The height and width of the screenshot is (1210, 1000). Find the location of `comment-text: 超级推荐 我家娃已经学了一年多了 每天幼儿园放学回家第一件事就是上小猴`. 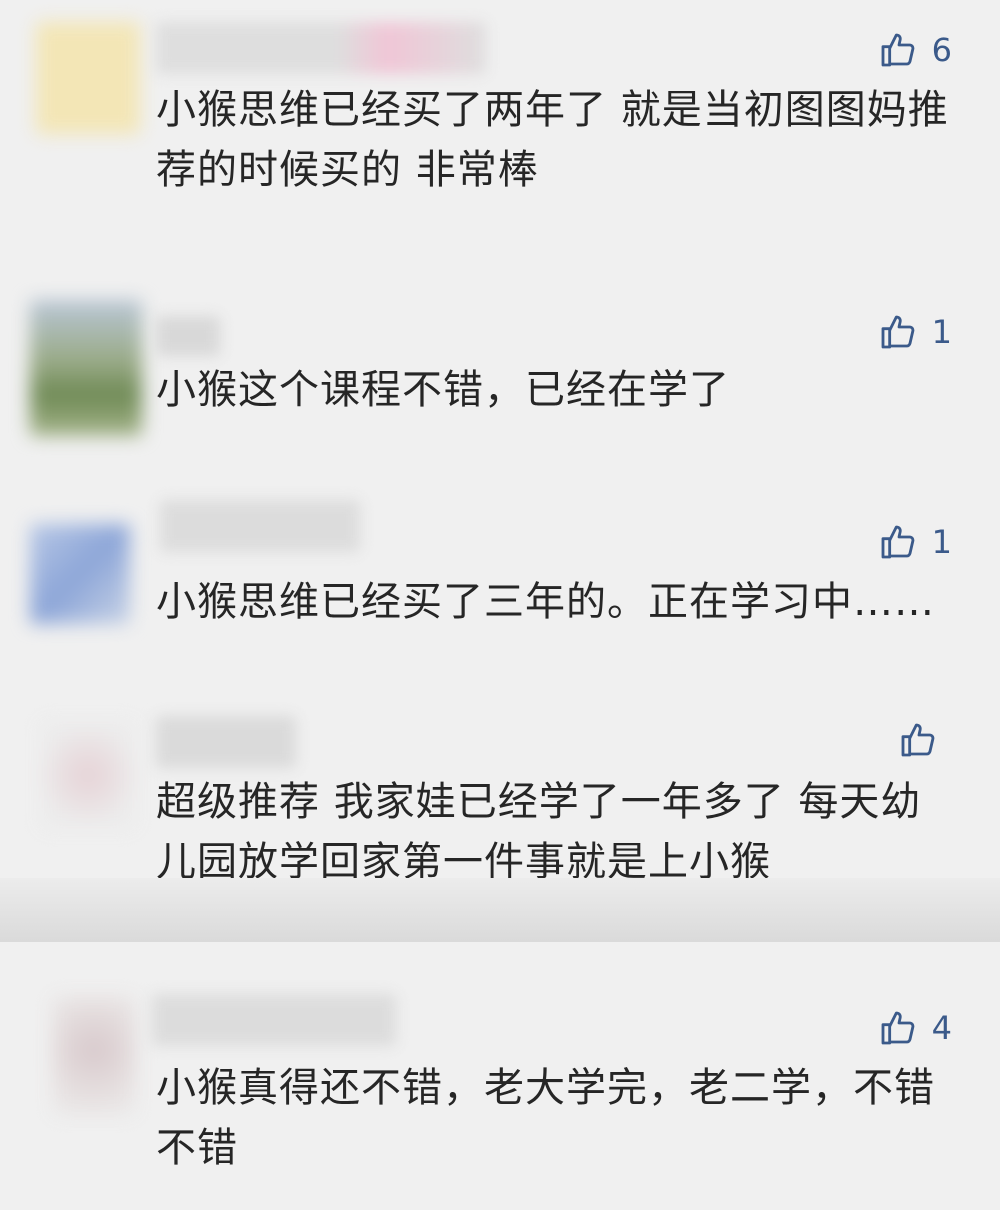

comment-text: 超级推荐 我家娃已经学了一年多了 每天幼儿园放学回家第一件事就是上小猴 is located at coordinates (539, 832).